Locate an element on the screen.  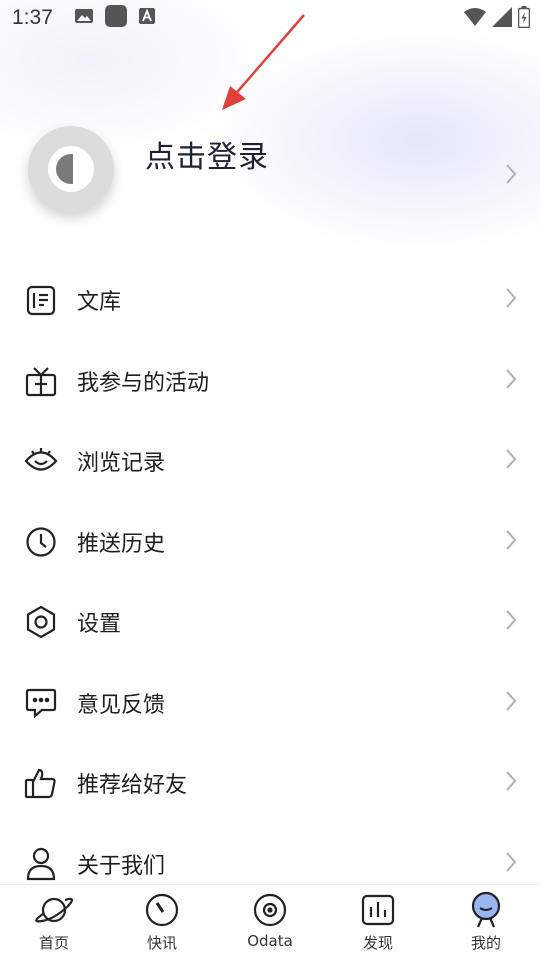
tab-discover: 发现 is located at coordinates (378, 922).